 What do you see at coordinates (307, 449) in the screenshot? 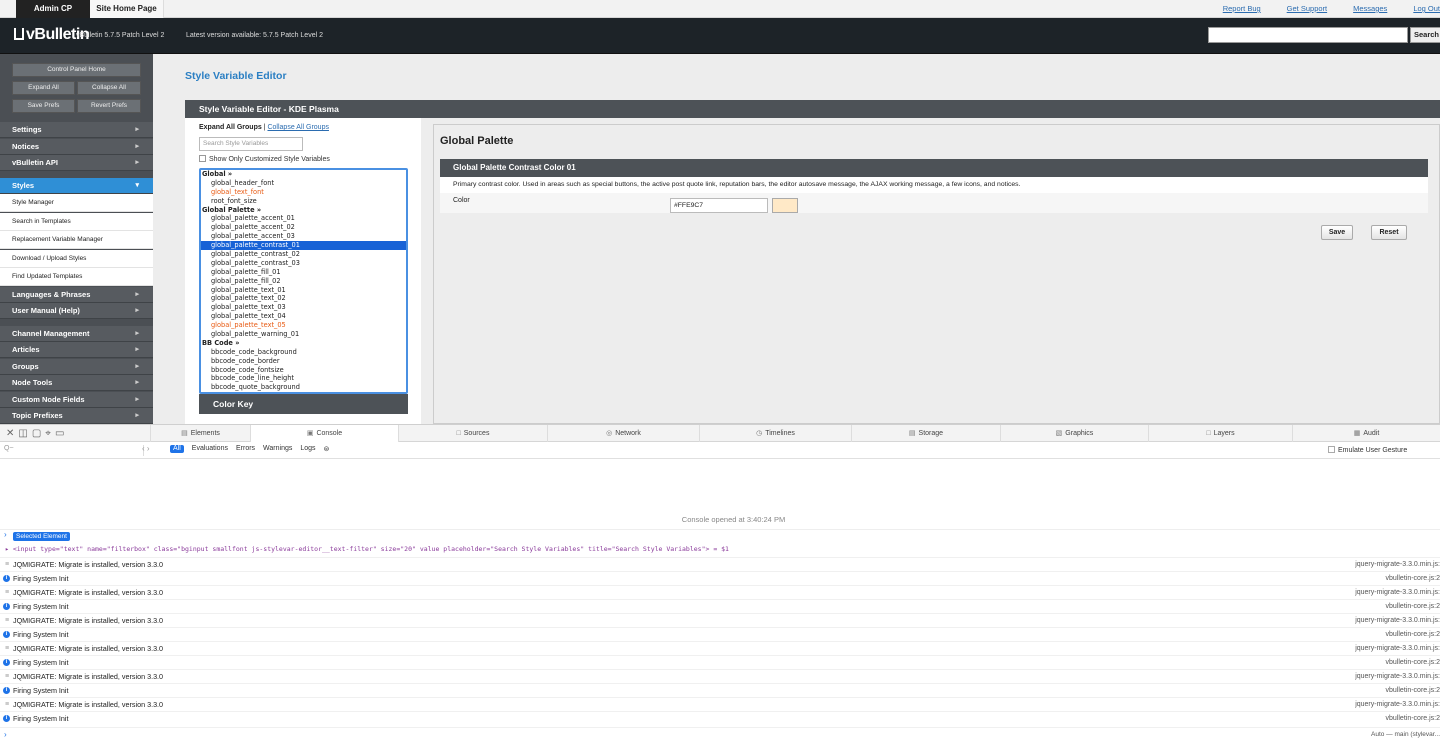
I see `level-logs: Logs` at bounding box center [307, 449].